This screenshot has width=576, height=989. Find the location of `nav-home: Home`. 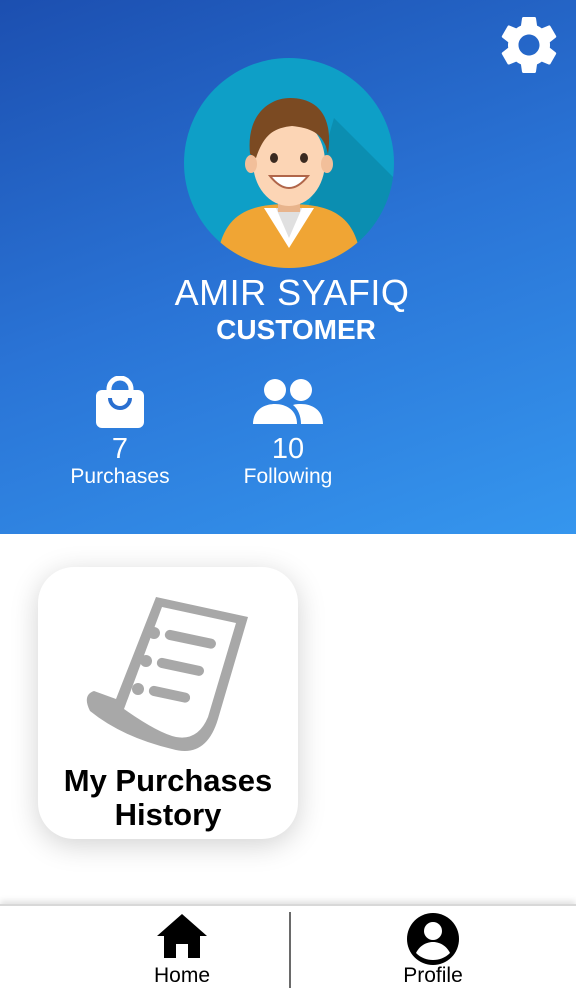

nav-home: Home is located at coordinates (182, 949).